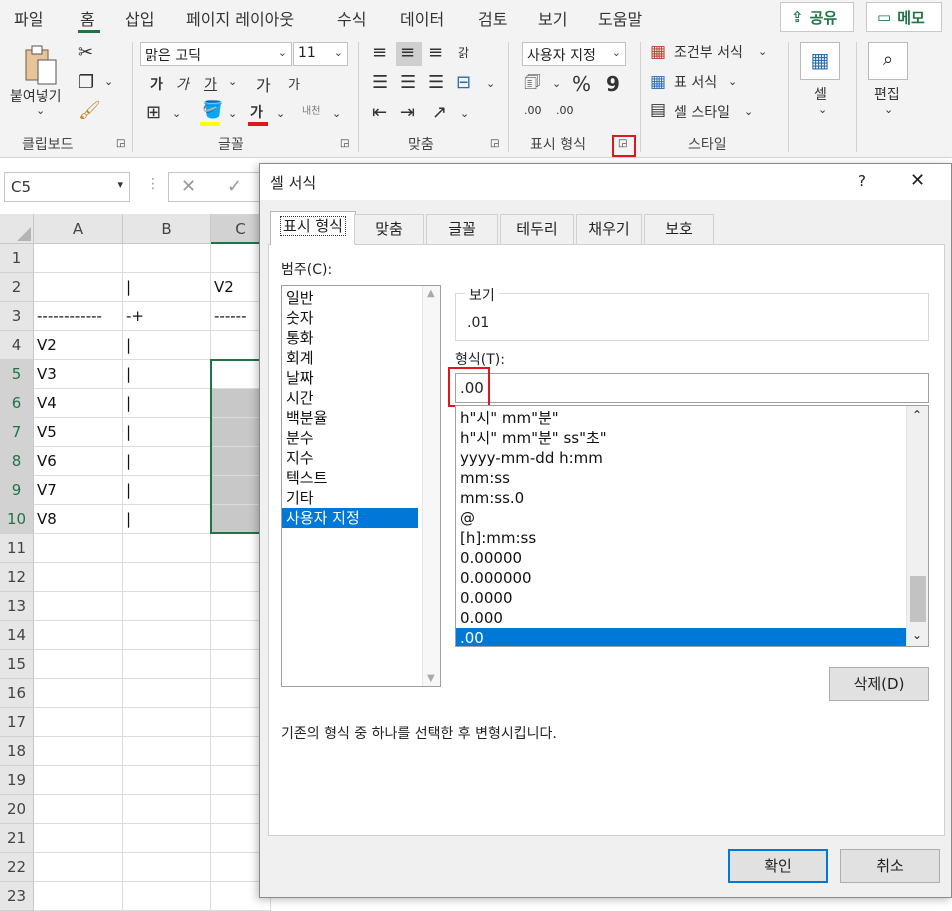 The height and width of the screenshot is (911, 952). What do you see at coordinates (820, 61) in the screenshot?
I see `cells-icon: ▦` at bounding box center [820, 61].